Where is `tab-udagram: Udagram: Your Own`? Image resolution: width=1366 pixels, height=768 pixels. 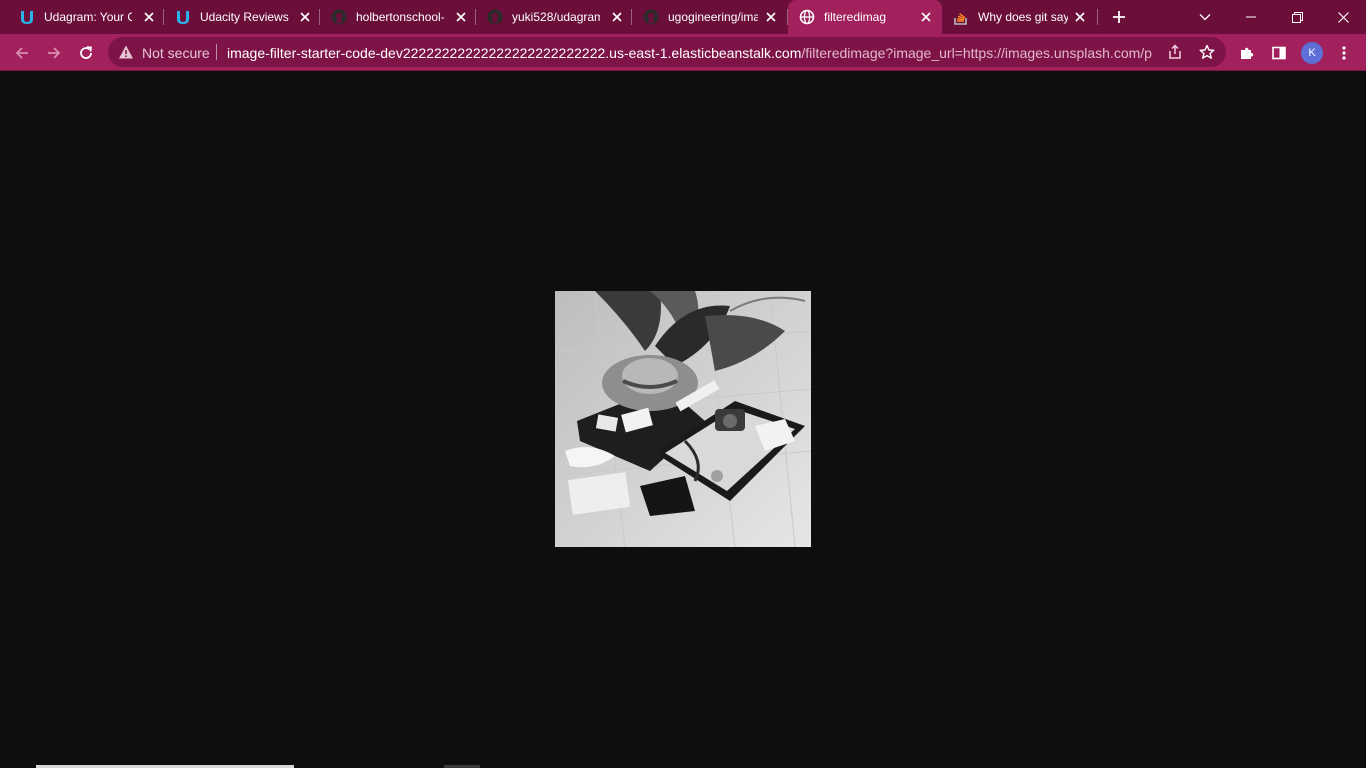 tab-udagram: Udagram: Your Own is located at coordinates (86, 17).